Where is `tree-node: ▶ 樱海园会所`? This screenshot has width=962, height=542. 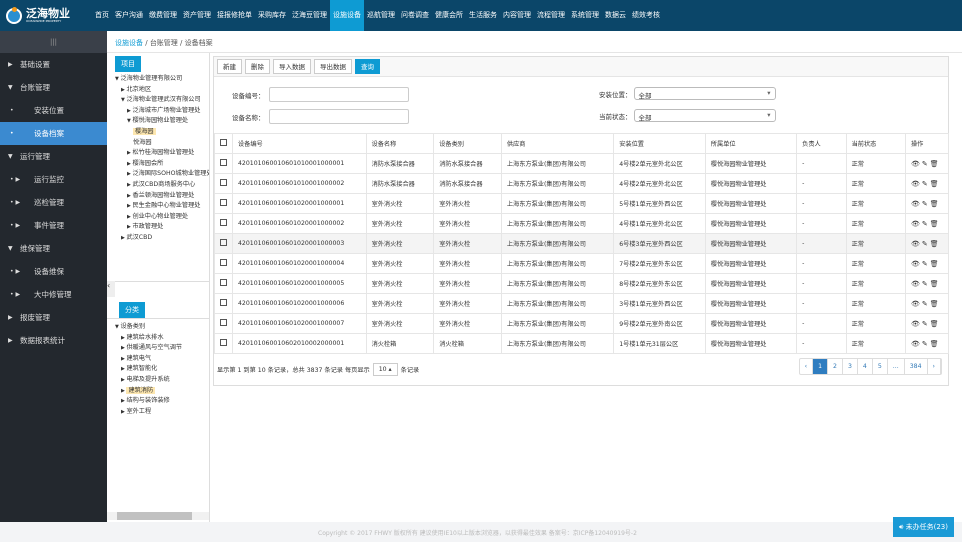
tree-node: ▶ 樱海园会所 is located at coordinates (162, 164).